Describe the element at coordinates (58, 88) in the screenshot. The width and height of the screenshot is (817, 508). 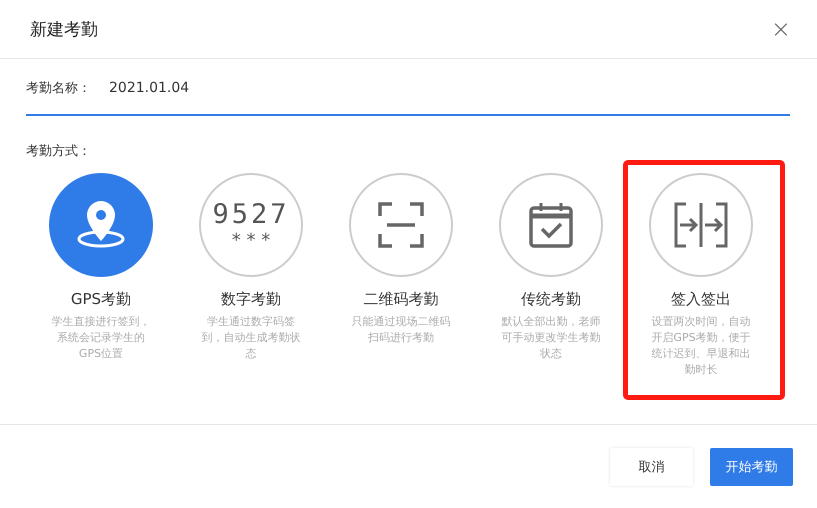
I see `field-label: 考勤名称：` at that location.